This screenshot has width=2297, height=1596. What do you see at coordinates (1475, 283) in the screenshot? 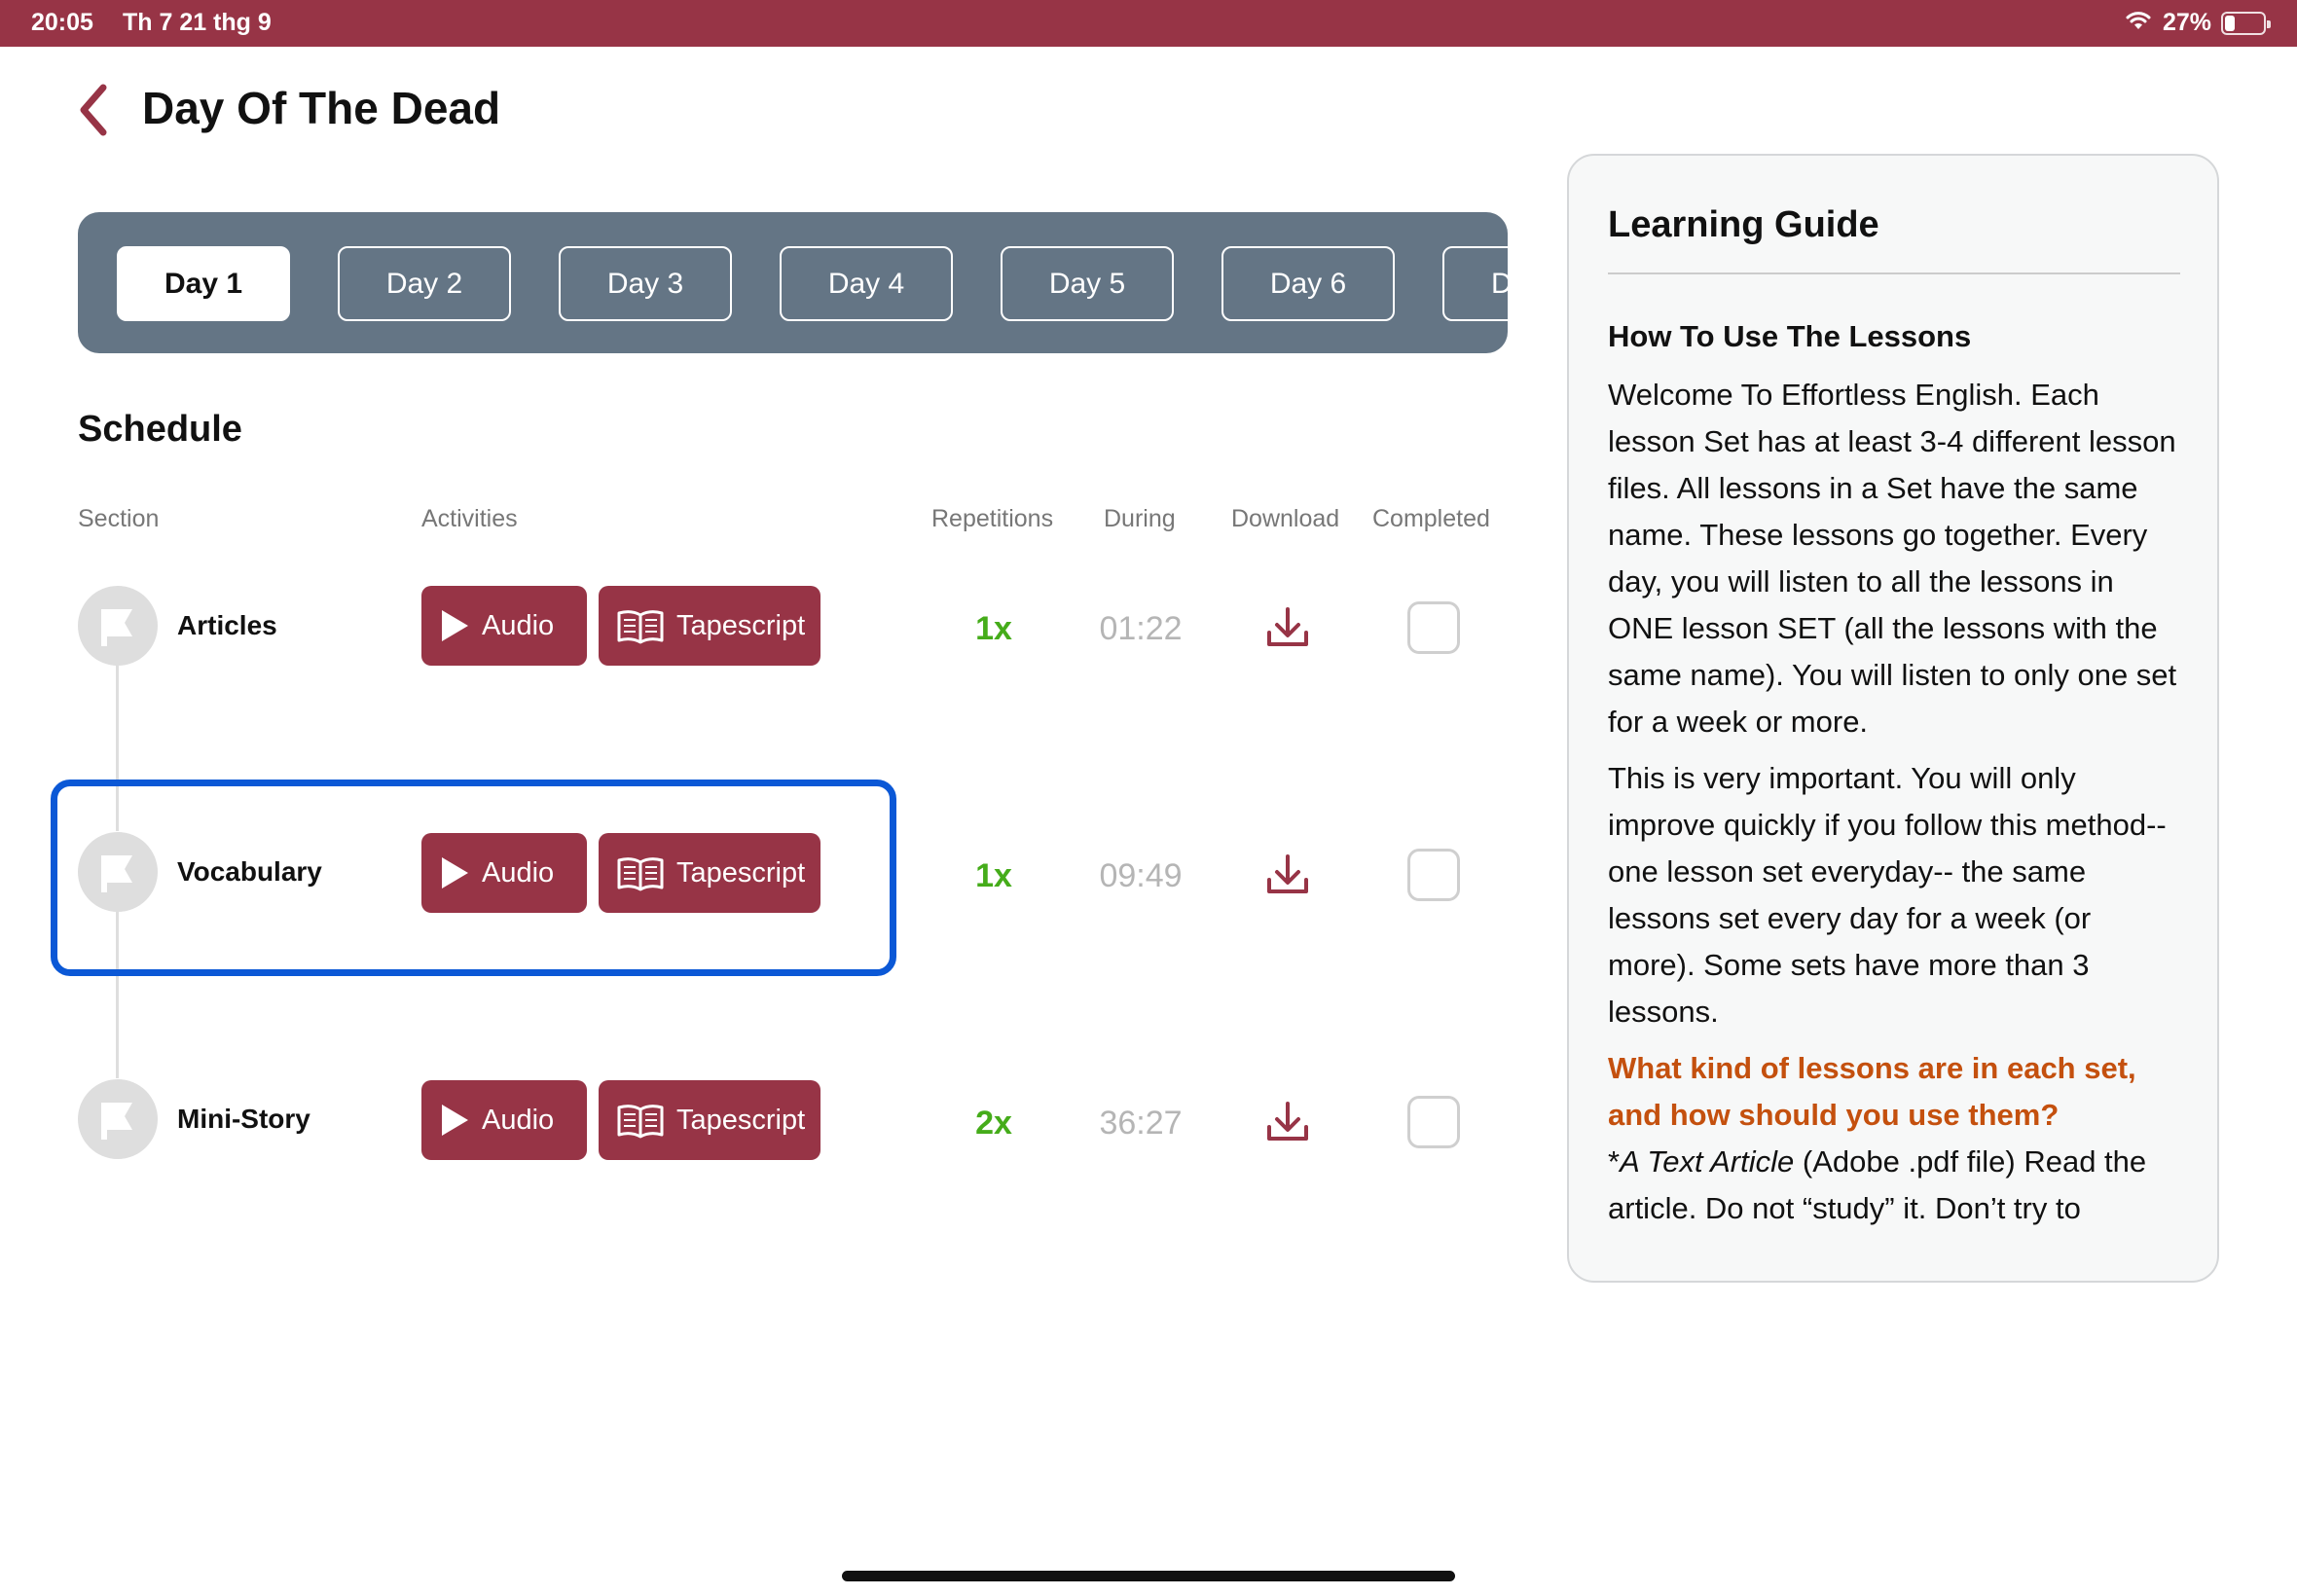
I see `tab-day-7: Day 7` at bounding box center [1475, 283].